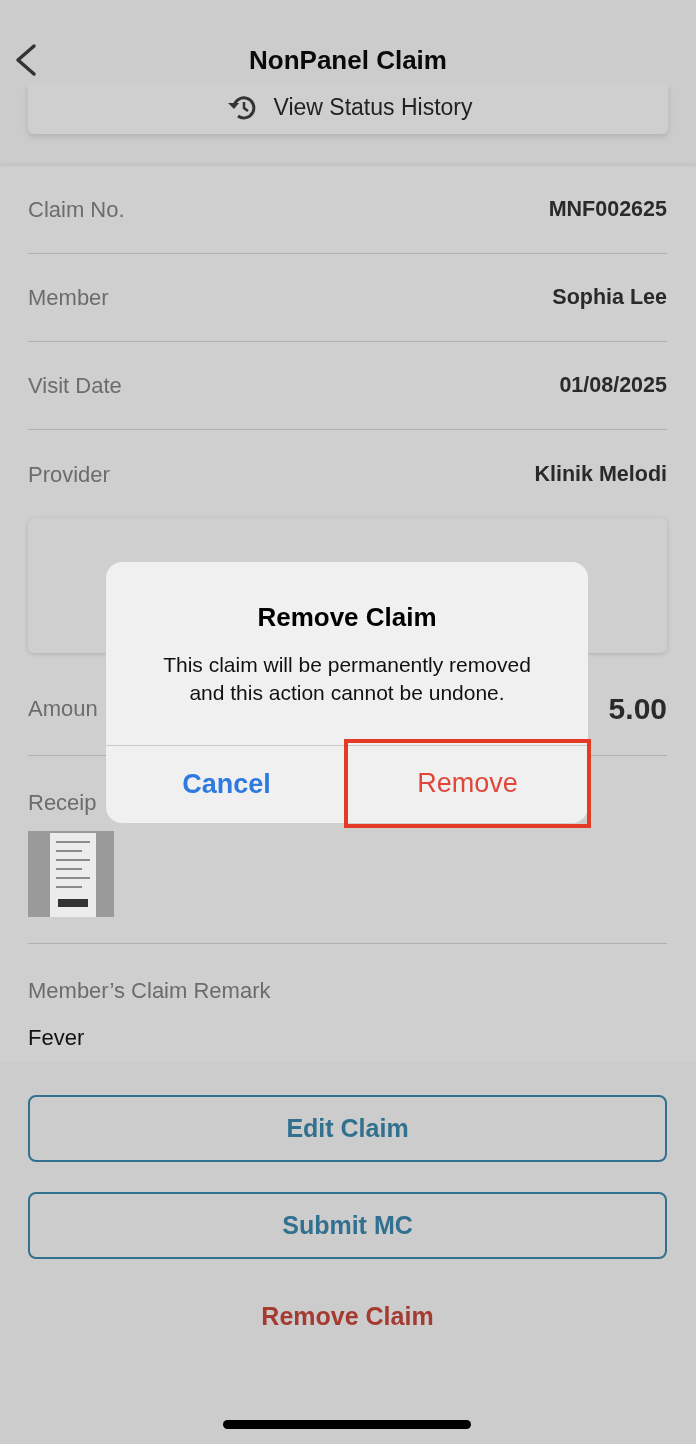  Describe the element at coordinates (68, 298) in the screenshot. I see `field-label: Member` at that location.